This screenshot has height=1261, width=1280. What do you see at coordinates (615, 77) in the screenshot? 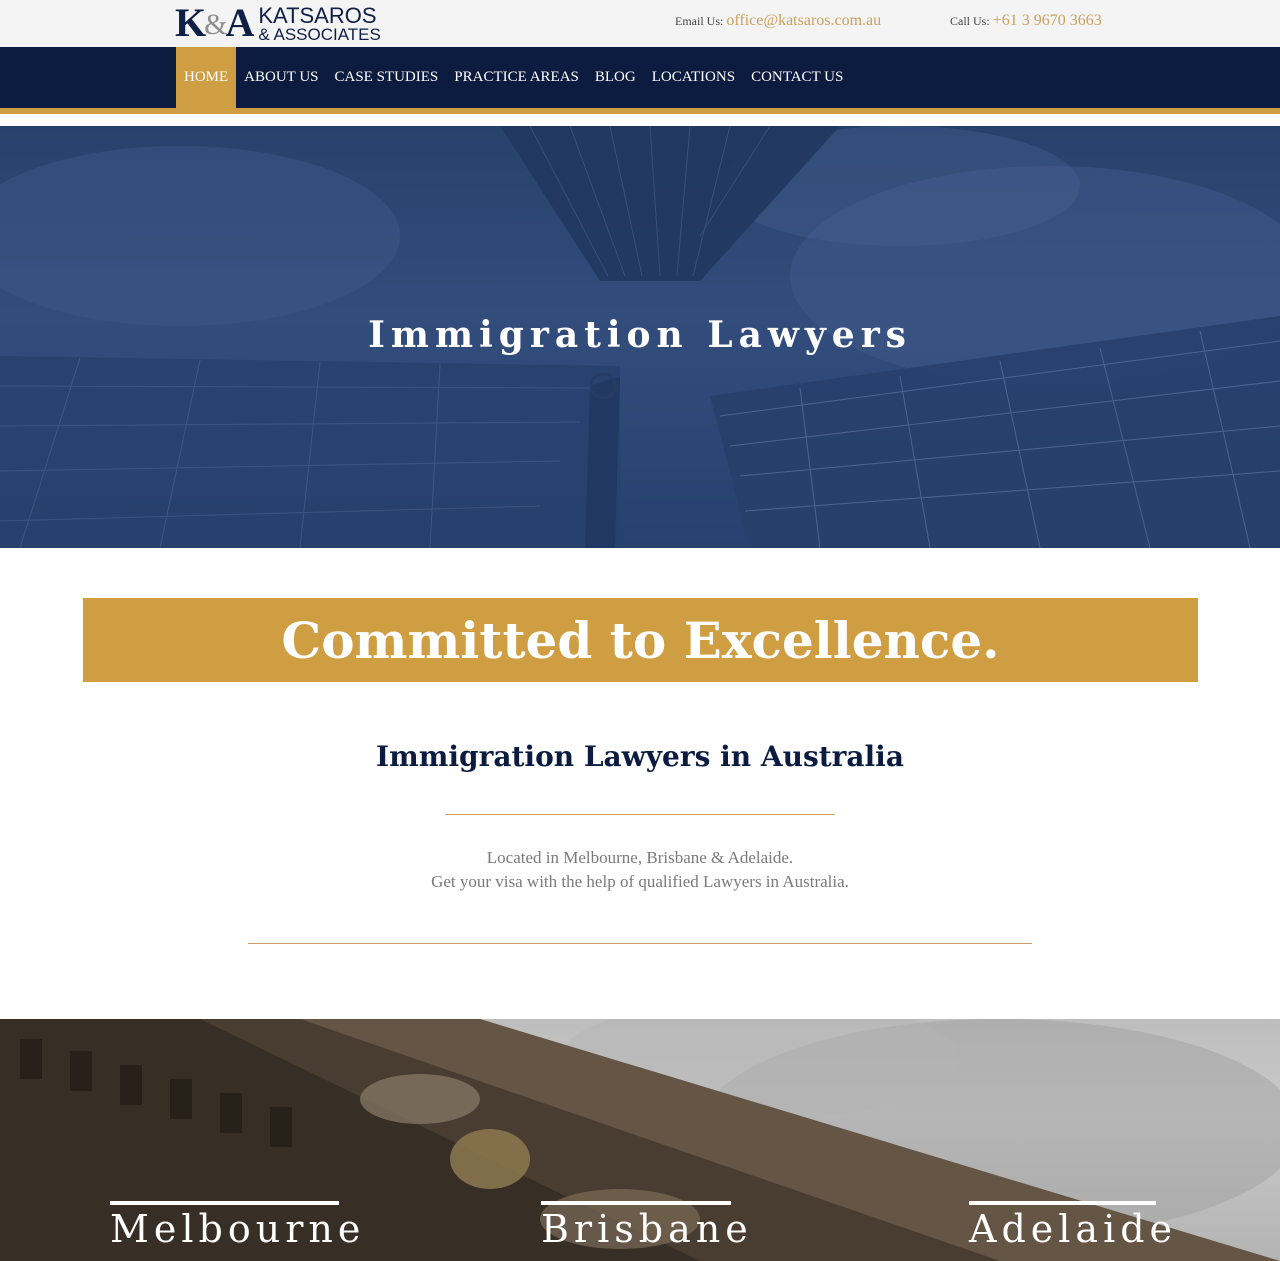
I see `nav-blog: BLOG` at bounding box center [615, 77].